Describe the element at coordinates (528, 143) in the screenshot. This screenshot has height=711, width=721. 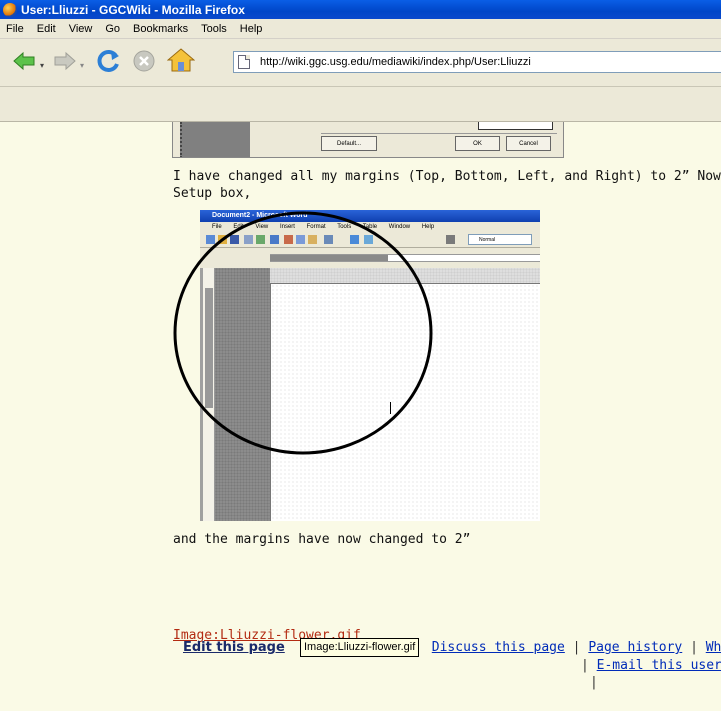
I see `dialog-cancel-button: Cancel` at that location.